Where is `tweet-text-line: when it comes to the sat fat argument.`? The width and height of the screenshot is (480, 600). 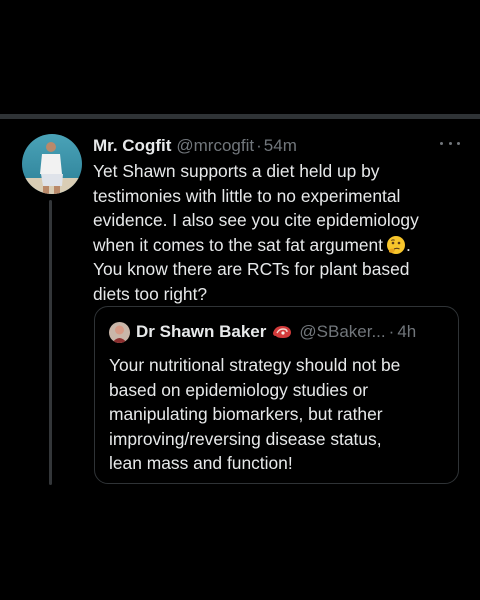
tweet-text-line: when it comes to the sat fat argument. is located at coordinates (279, 245).